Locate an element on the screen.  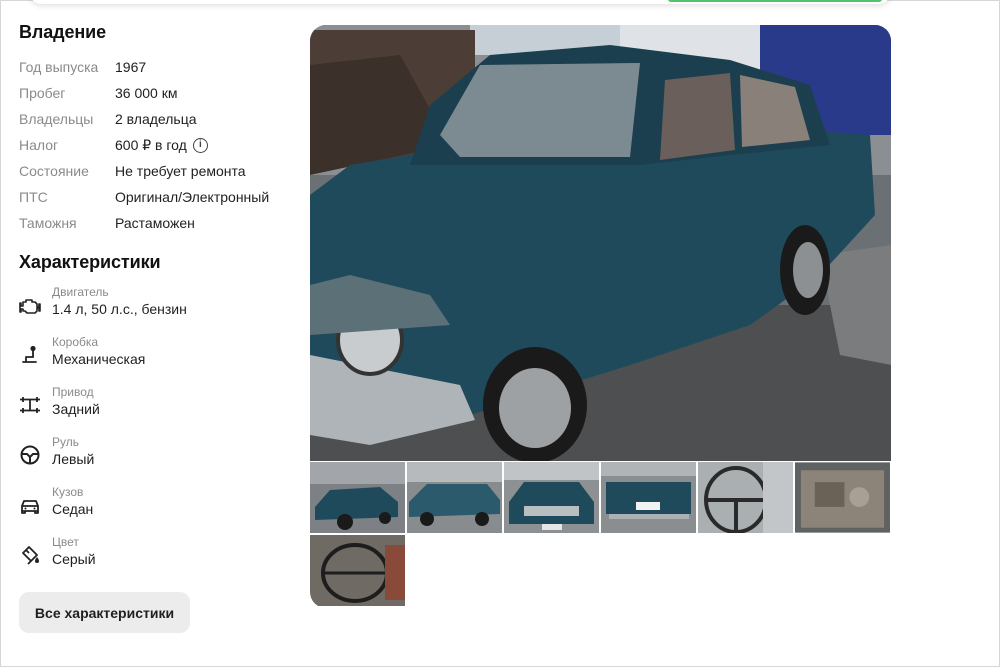
spec-drivetrain: Привод Задний is located at coordinates (159, 410).